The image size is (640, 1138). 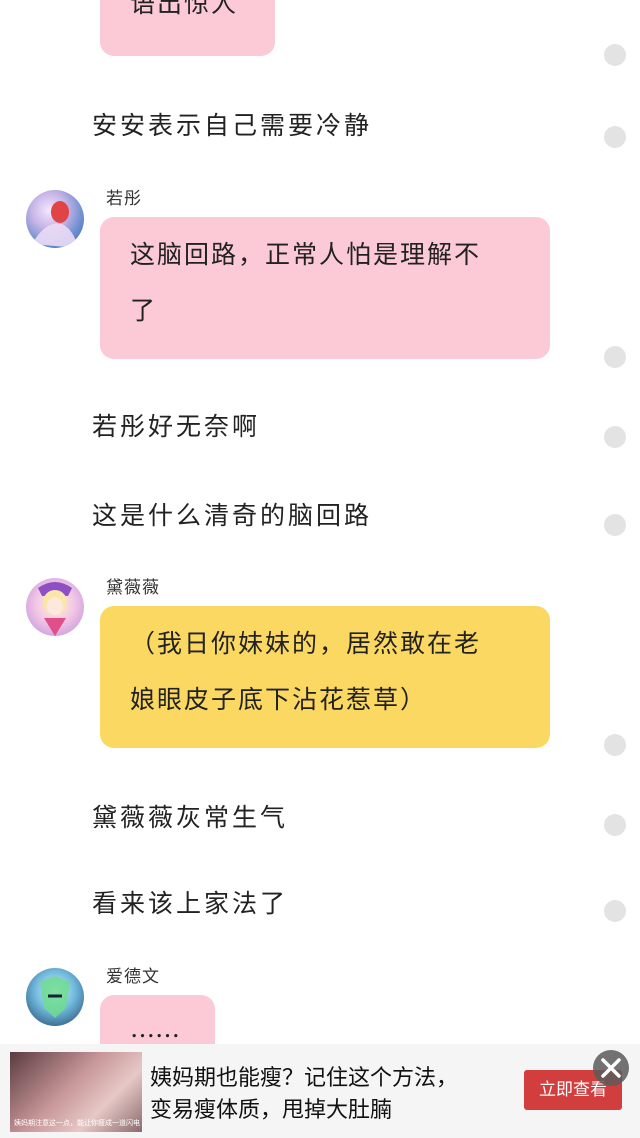 What do you see at coordinates (304, 1076) in the screenshot?
I see `ad-title-line1: 姨妈期也能瘦？记住这个方法，` at bounding box center [304, 1076].